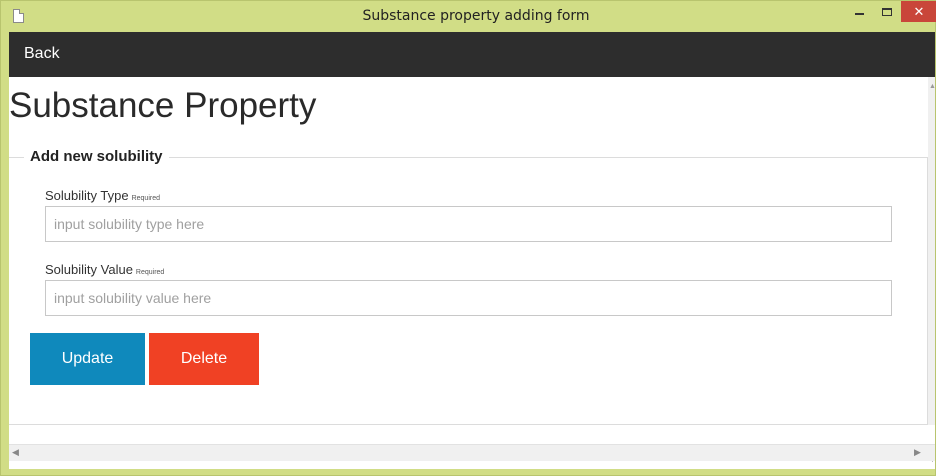  Describe the element at coordinates (472, 54) in the screenshot. I see `top-navbar: Back` at that location.